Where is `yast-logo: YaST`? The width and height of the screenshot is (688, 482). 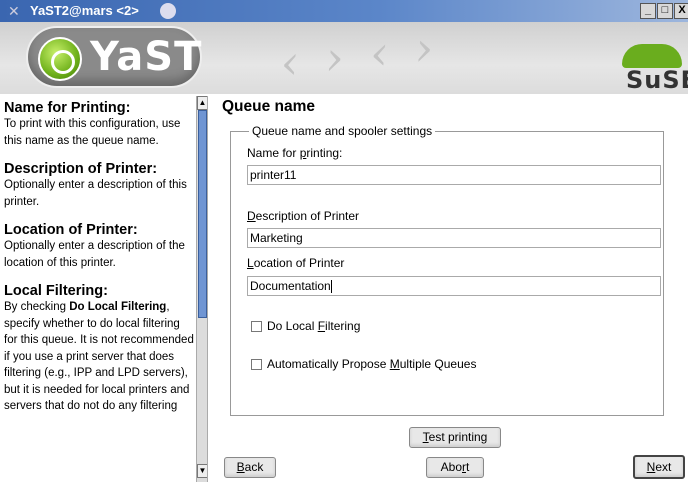 yast-logo: YaST is located at coordinates (114, 57).